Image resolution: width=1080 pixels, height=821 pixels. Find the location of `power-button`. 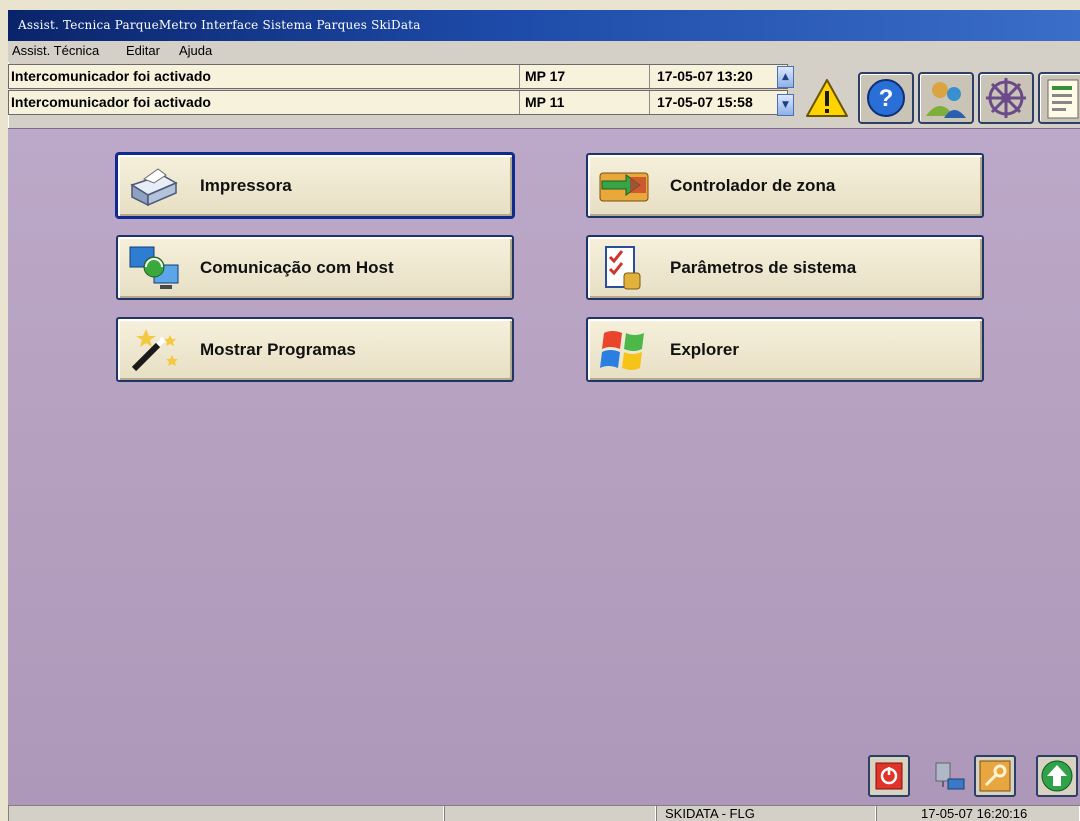

power-button is located at coordinates (889, 776).